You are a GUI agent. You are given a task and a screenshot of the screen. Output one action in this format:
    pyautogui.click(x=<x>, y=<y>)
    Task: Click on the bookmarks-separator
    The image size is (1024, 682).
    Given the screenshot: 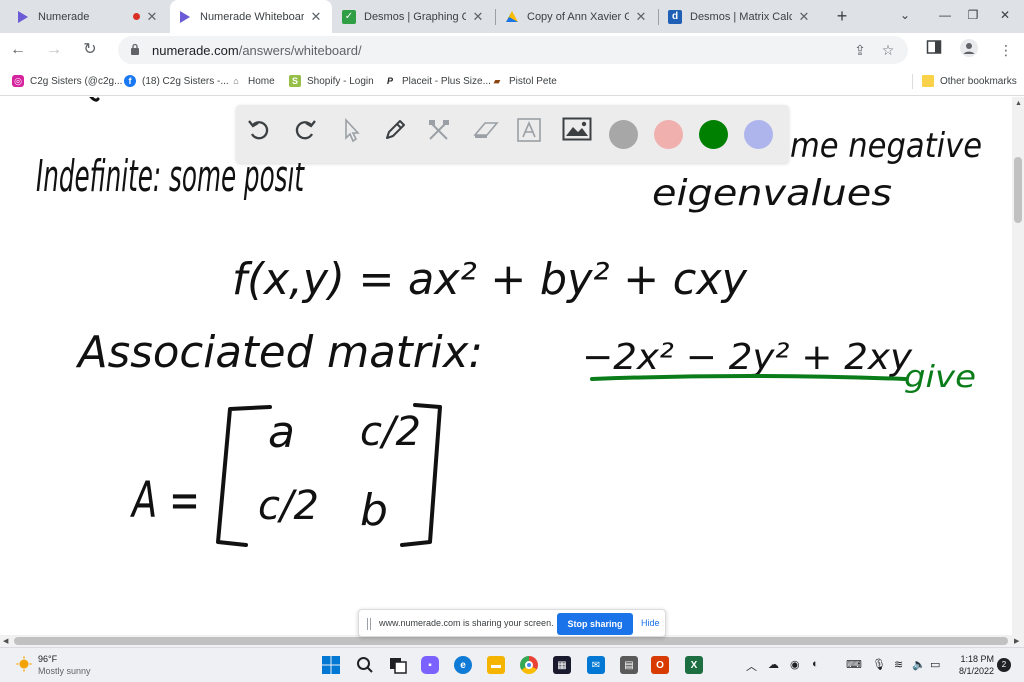 What is the action you would take?
    pyautogui.click(x=912, y=81)
    